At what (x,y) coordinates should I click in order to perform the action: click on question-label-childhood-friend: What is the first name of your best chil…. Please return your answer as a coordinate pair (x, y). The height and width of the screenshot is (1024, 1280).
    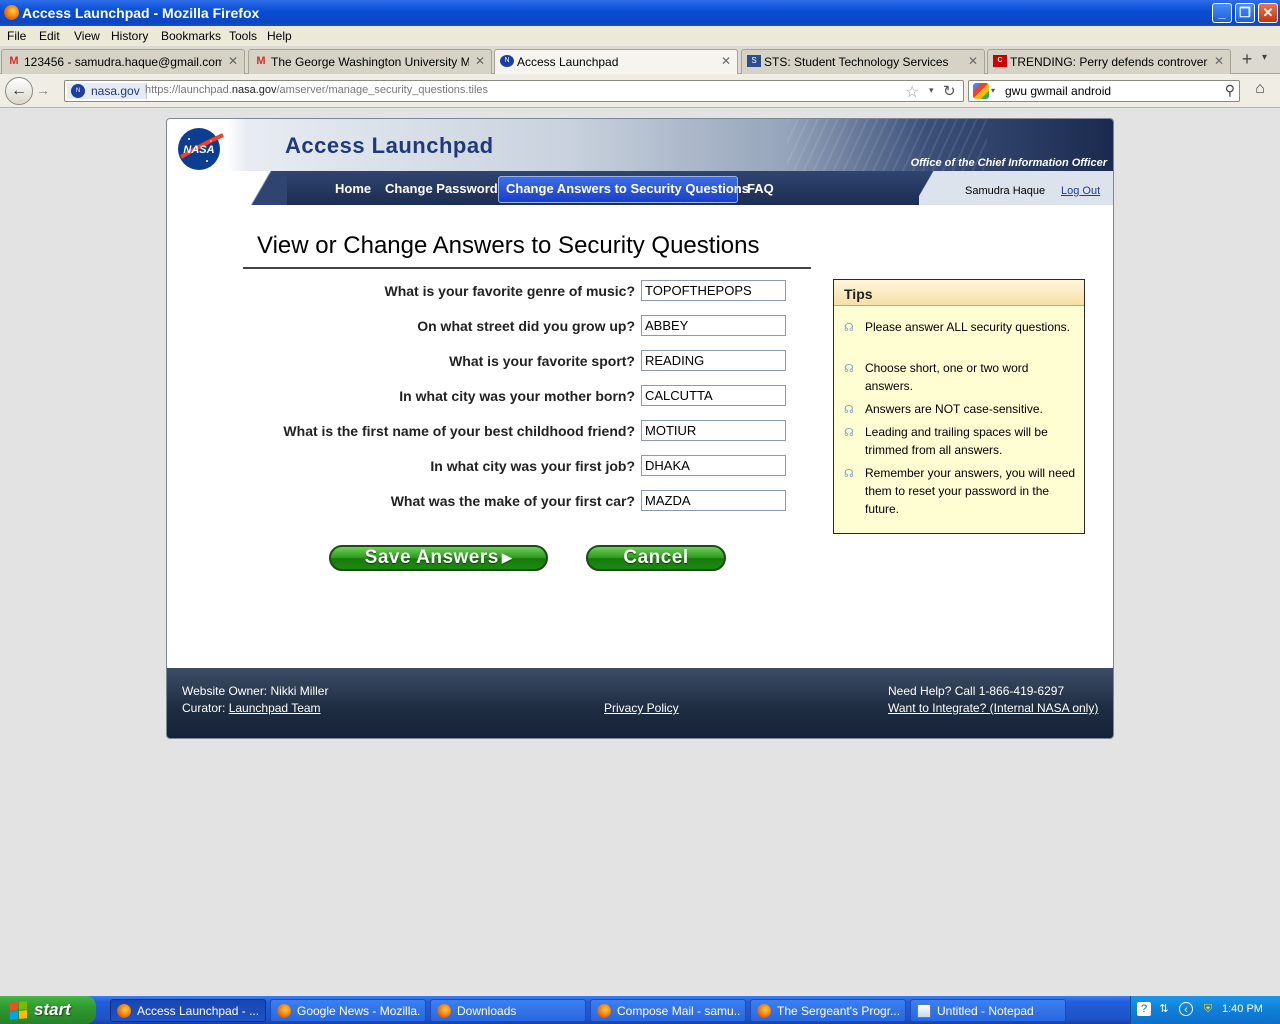
    Looking at the image, I should click on (459, 431).